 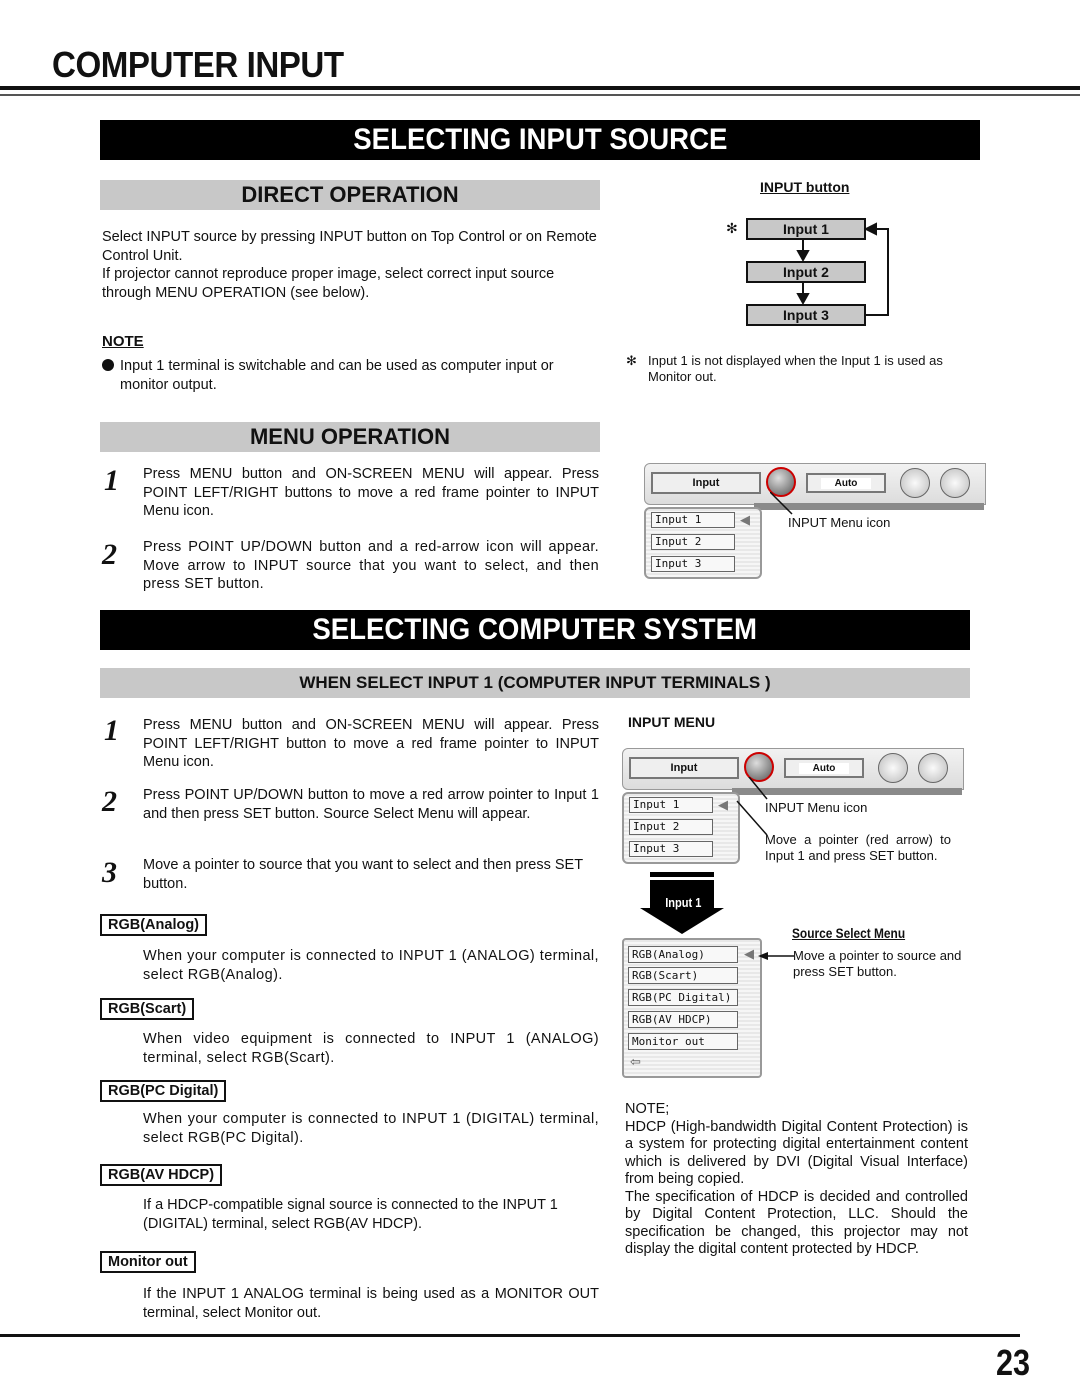 What do you see at coordinates (683, 997) in the screenshot?
I see `source-item-rgb-pc-digital: RGB(PC Digital)` at bounding box center [683, 997].